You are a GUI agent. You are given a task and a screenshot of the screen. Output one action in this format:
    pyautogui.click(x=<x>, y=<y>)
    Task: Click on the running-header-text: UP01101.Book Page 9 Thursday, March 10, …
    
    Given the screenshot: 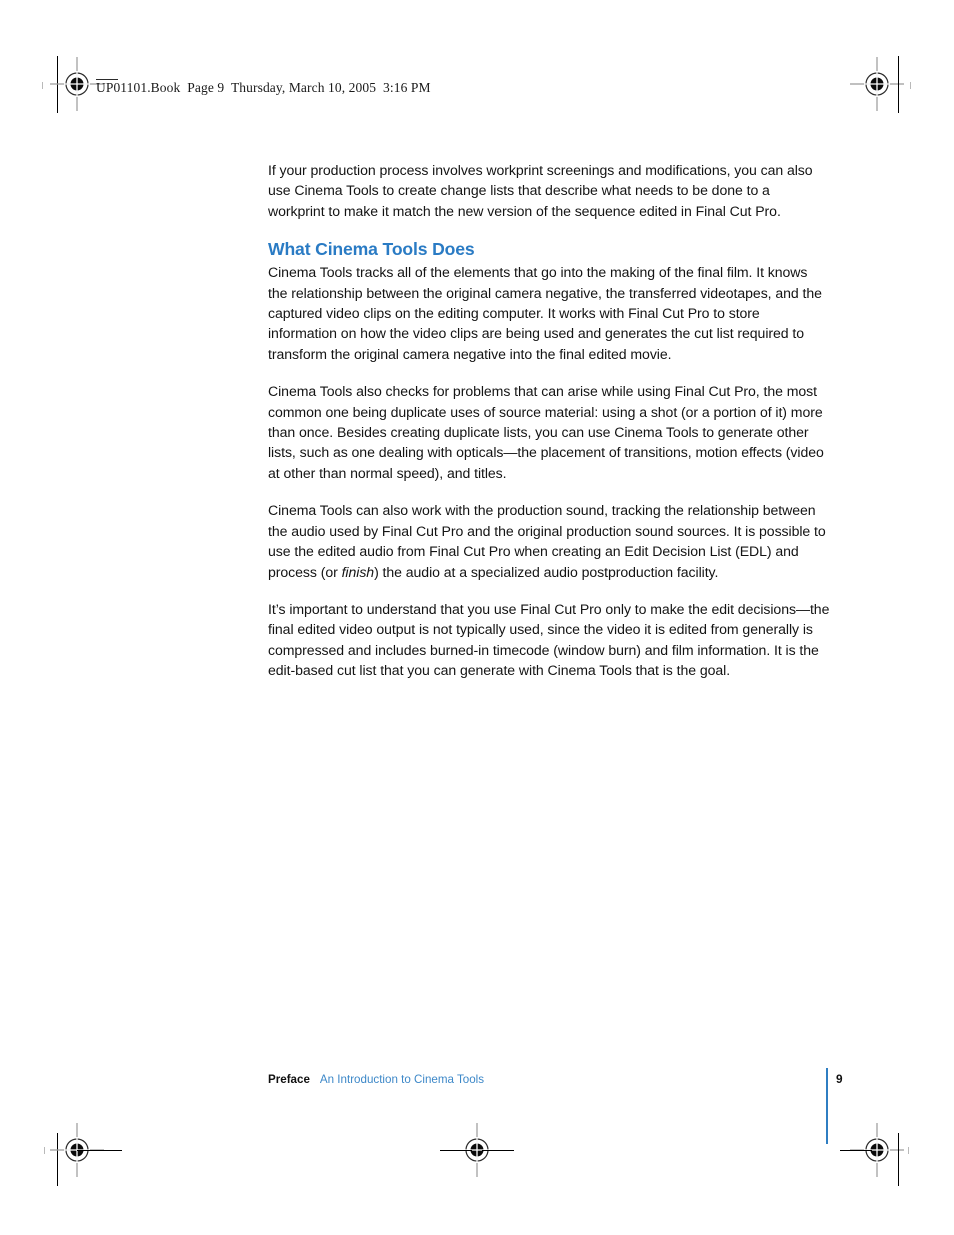 What is the action you would take?
    pyautogui.click(x=263, y=87)
    